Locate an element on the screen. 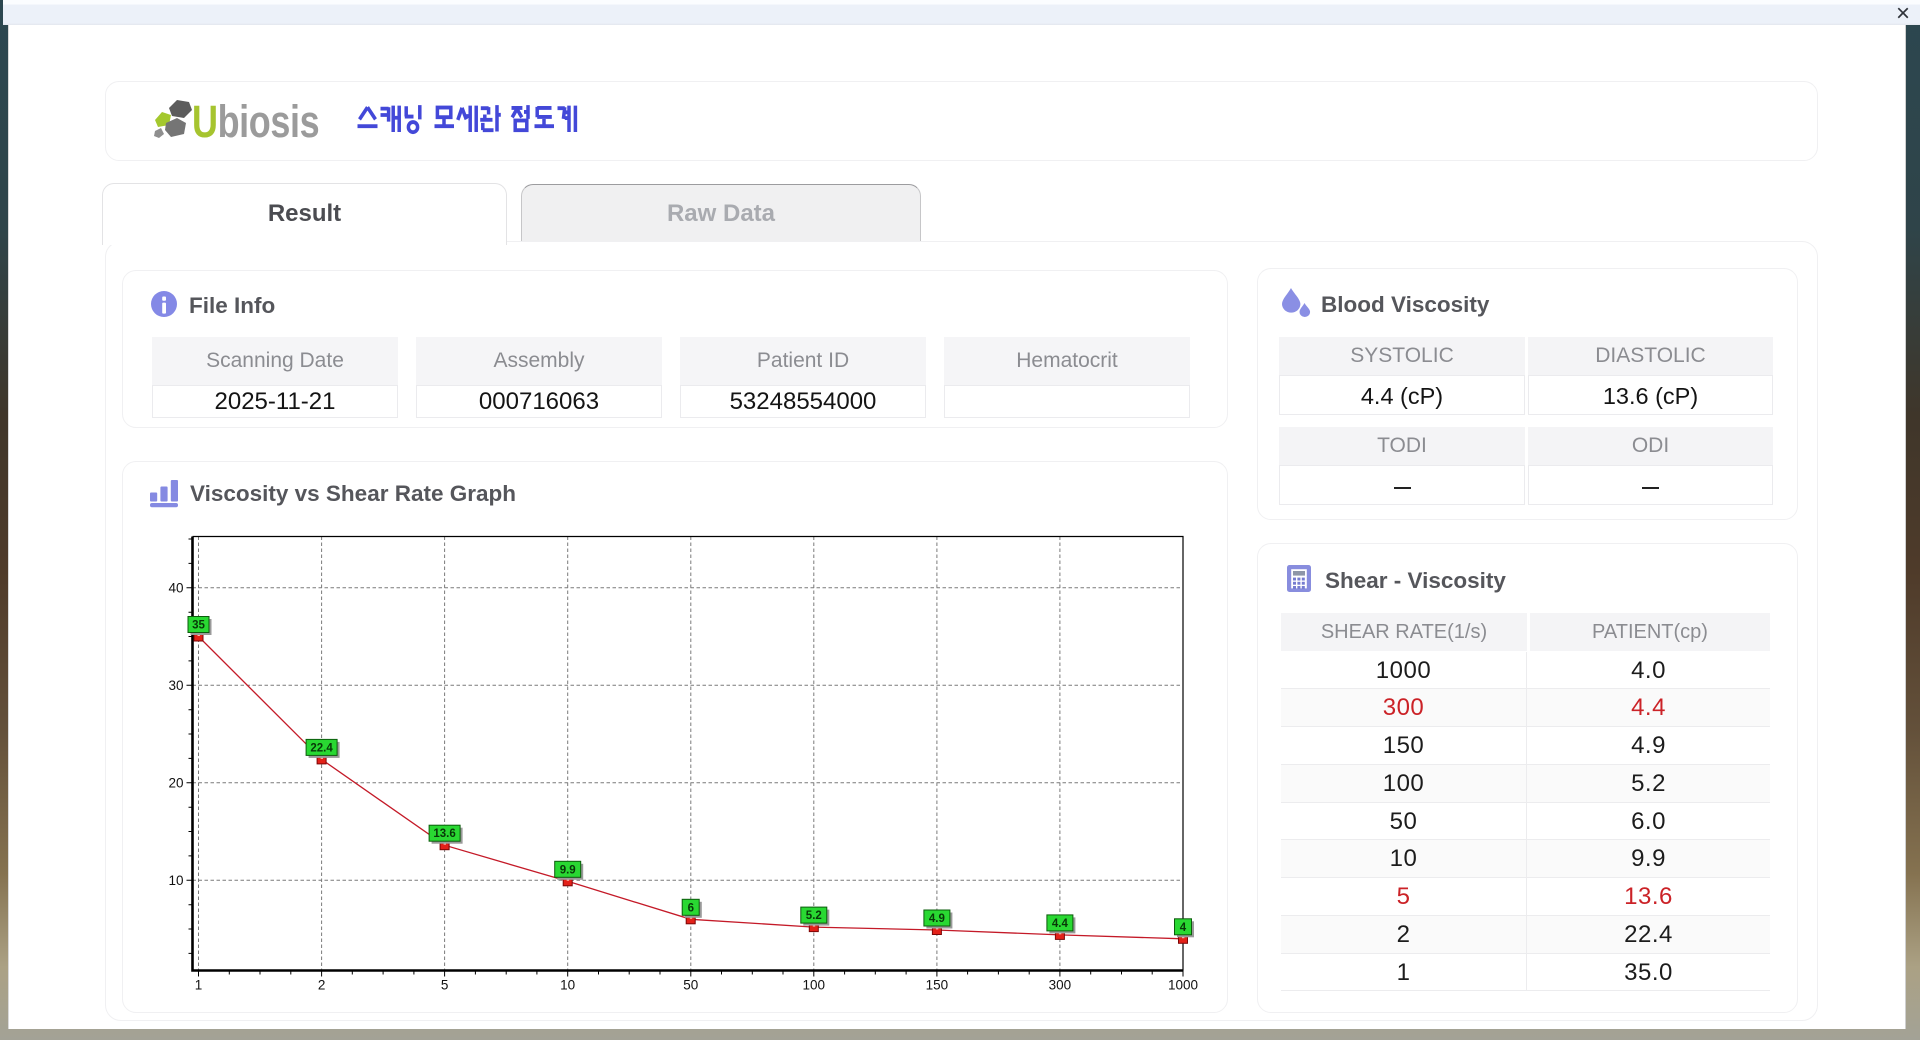  svg-text: 50 is located at coordinates (690, 985).